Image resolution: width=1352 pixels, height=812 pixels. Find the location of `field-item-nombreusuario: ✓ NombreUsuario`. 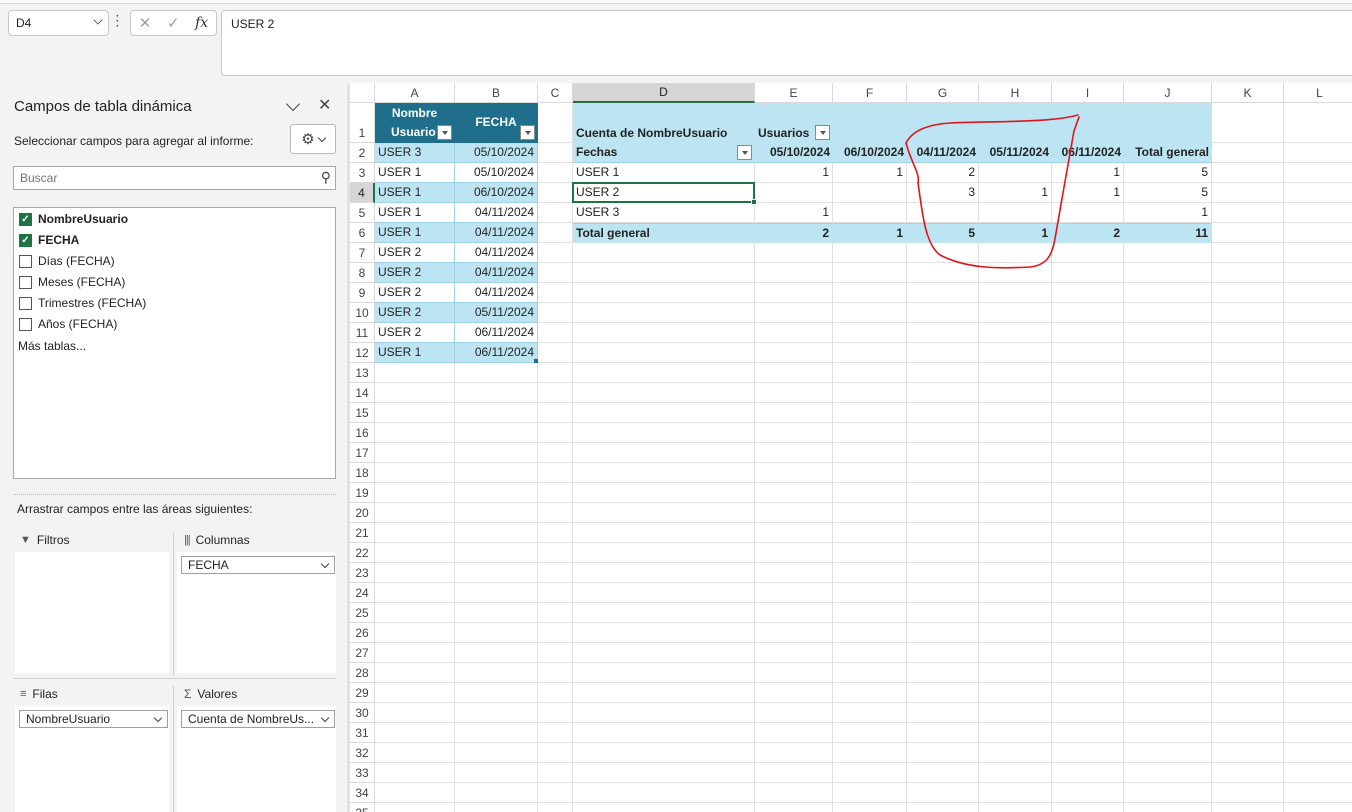

field-item-nombreusuario: ✓ NombreUsuario is located at coordinates (73, 219).